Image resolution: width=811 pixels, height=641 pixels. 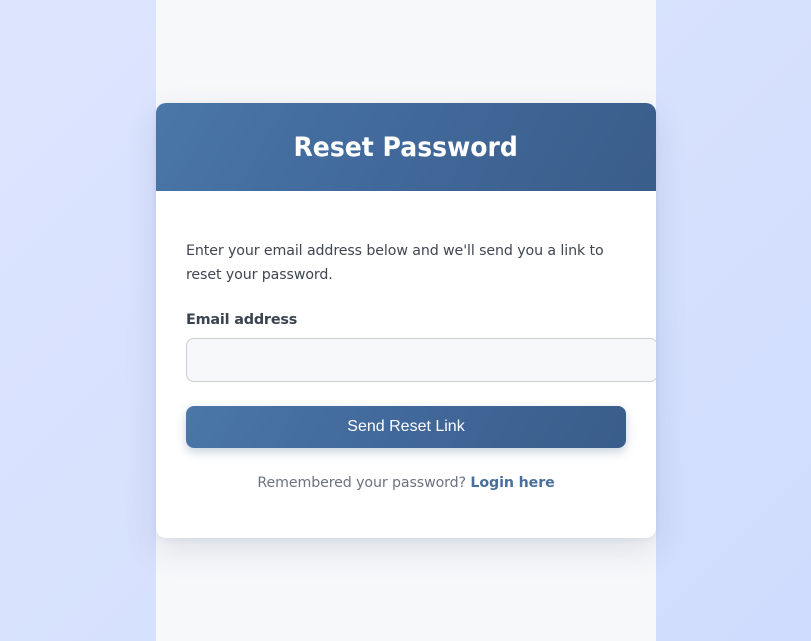 What do you see at coordinates (242, 320) in the screenshot?
I see `email-label: Email address` at bounding box center [242, 320].